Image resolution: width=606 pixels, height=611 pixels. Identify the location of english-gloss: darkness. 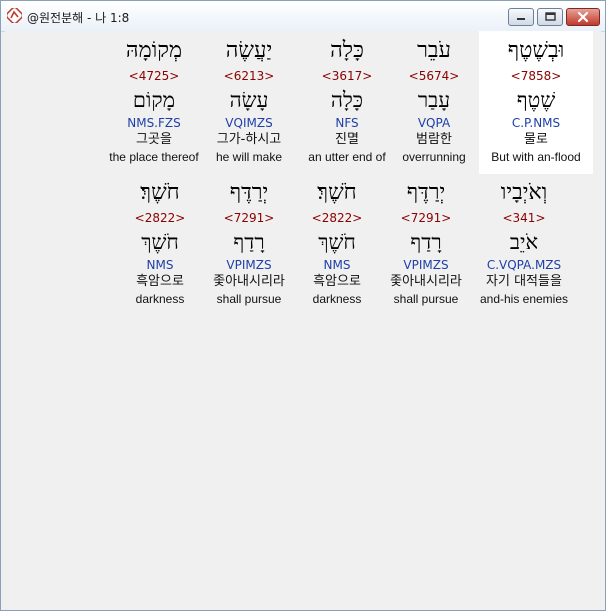
(160, 299).